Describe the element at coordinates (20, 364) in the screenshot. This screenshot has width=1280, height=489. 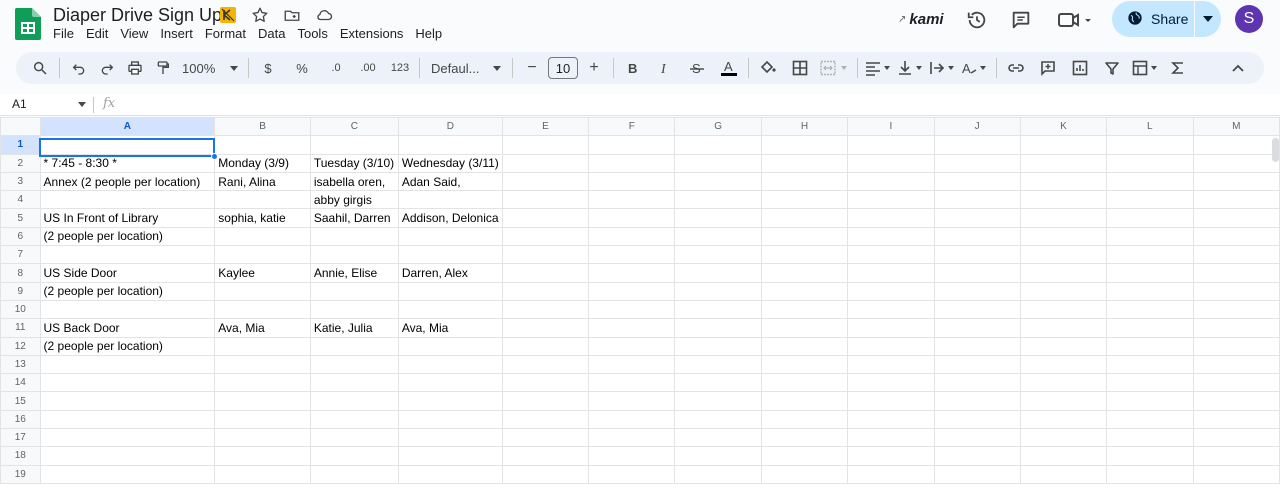
I see `row-header: 13` at that location.